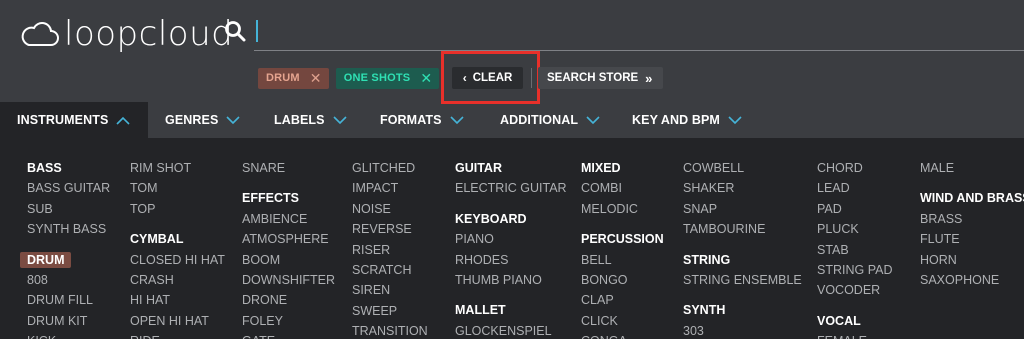 Image resolution: width=1024 pixels, height=339 pixels. Describe the element at coordinates (288, 335) in the screenshot. I see `instrument-item-gate: GATE` at that location.